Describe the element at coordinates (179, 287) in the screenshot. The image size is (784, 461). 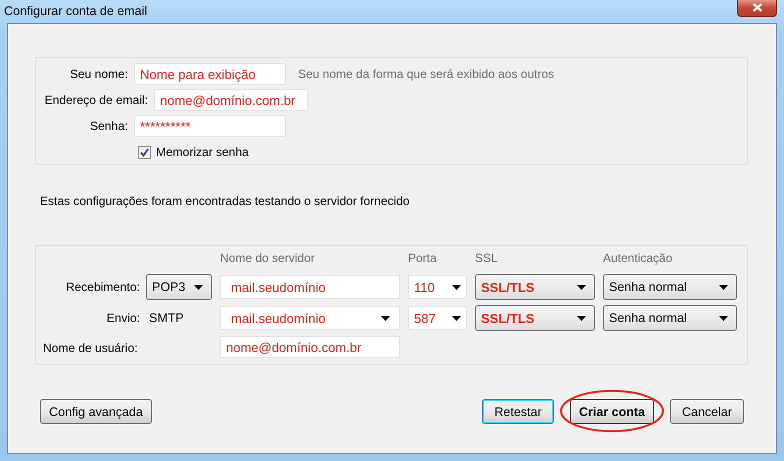
I see `protocol-dropdown: POP3` at that location.